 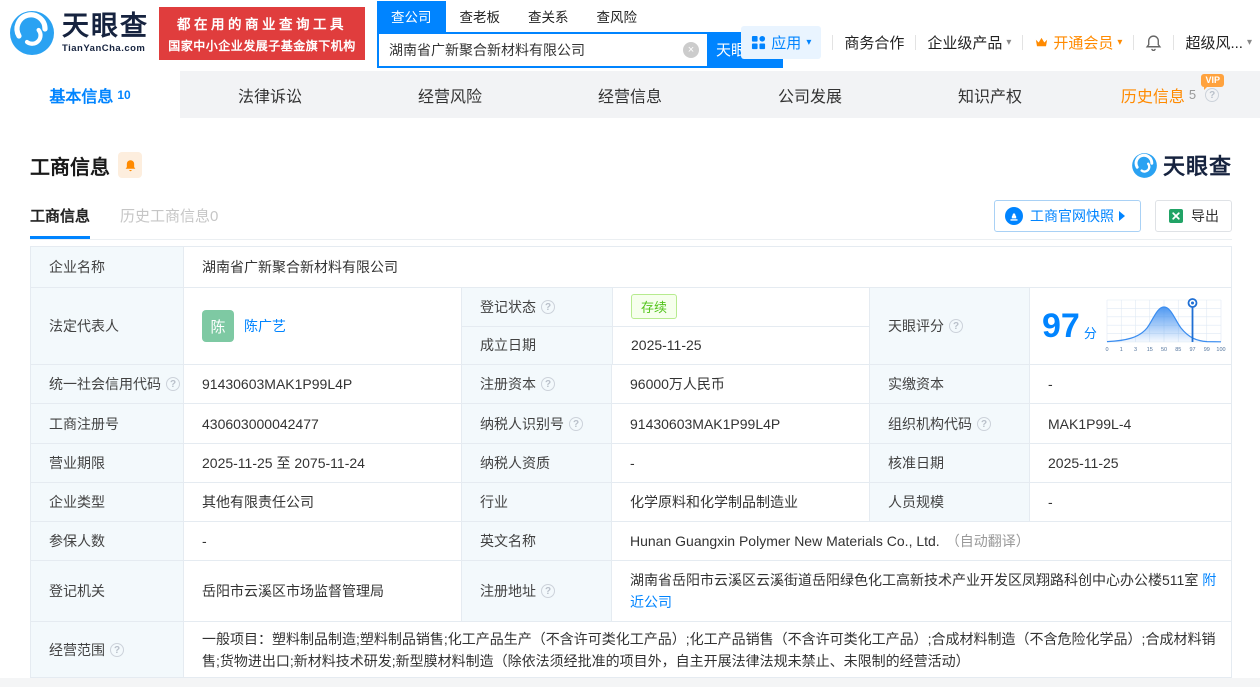 I want to click on nav-super-risk: 超级风... ▾, so click(x=1218, y=42).